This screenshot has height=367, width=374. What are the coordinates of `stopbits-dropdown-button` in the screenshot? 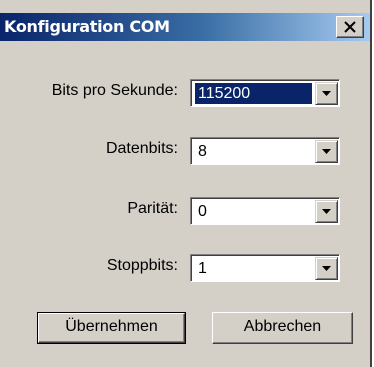 It's located at (326, 268).